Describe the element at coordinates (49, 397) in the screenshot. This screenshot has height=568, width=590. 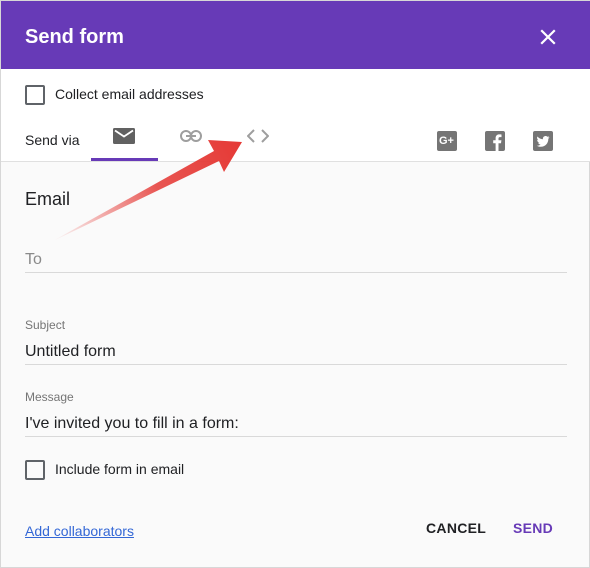
I see `message-label: Message` at that location.